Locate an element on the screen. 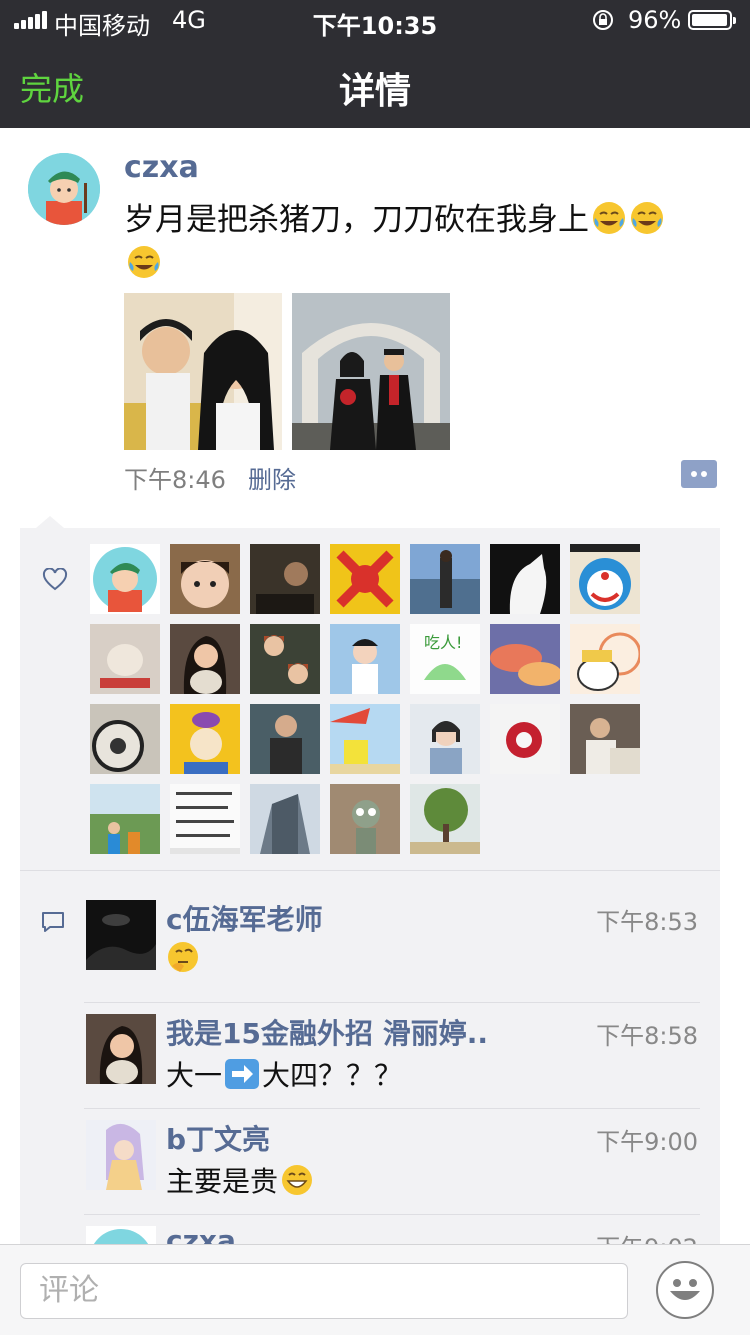 The height and width of the screenshot is (1335, 750). liker-avatar: 吃人! is located at coordinates (445, 659).